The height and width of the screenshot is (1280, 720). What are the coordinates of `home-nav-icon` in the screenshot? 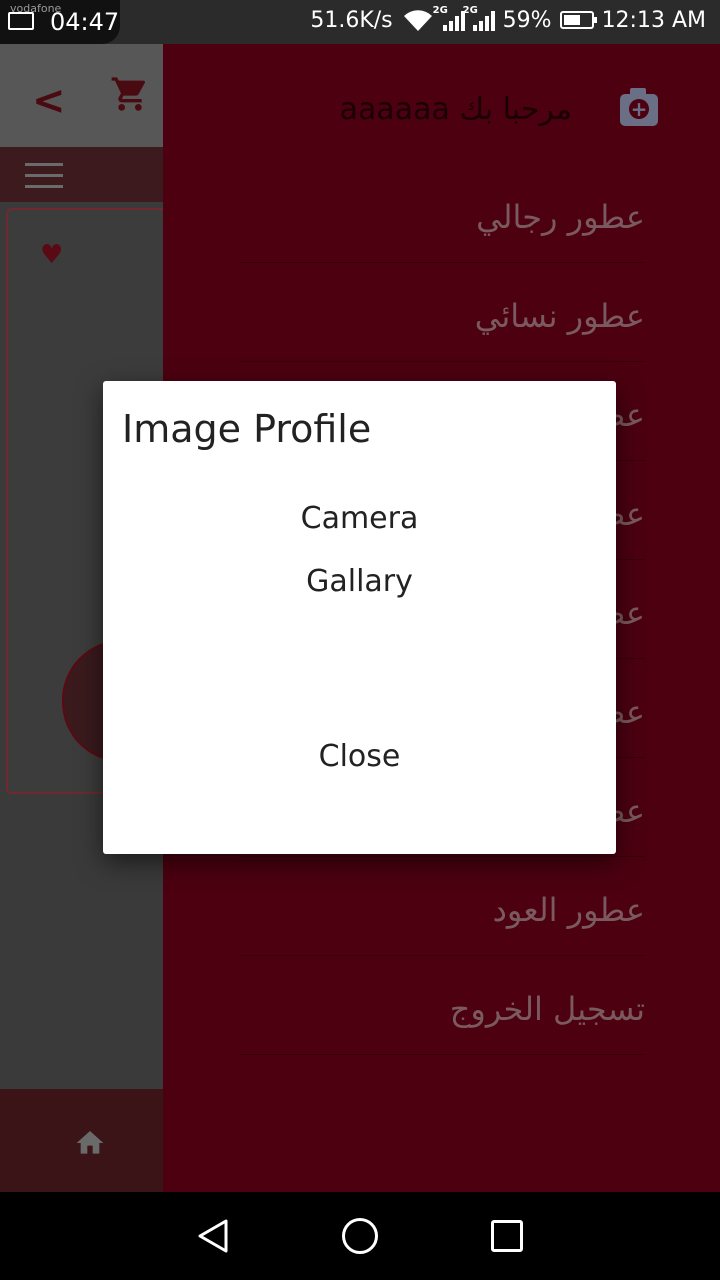 It's located at (360, 1236).